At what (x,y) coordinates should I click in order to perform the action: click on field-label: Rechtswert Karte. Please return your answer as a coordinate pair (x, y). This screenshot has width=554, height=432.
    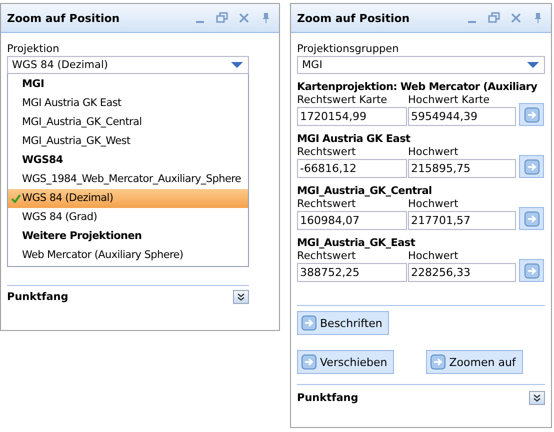
    Looking at the image, I should click on (342, 100).